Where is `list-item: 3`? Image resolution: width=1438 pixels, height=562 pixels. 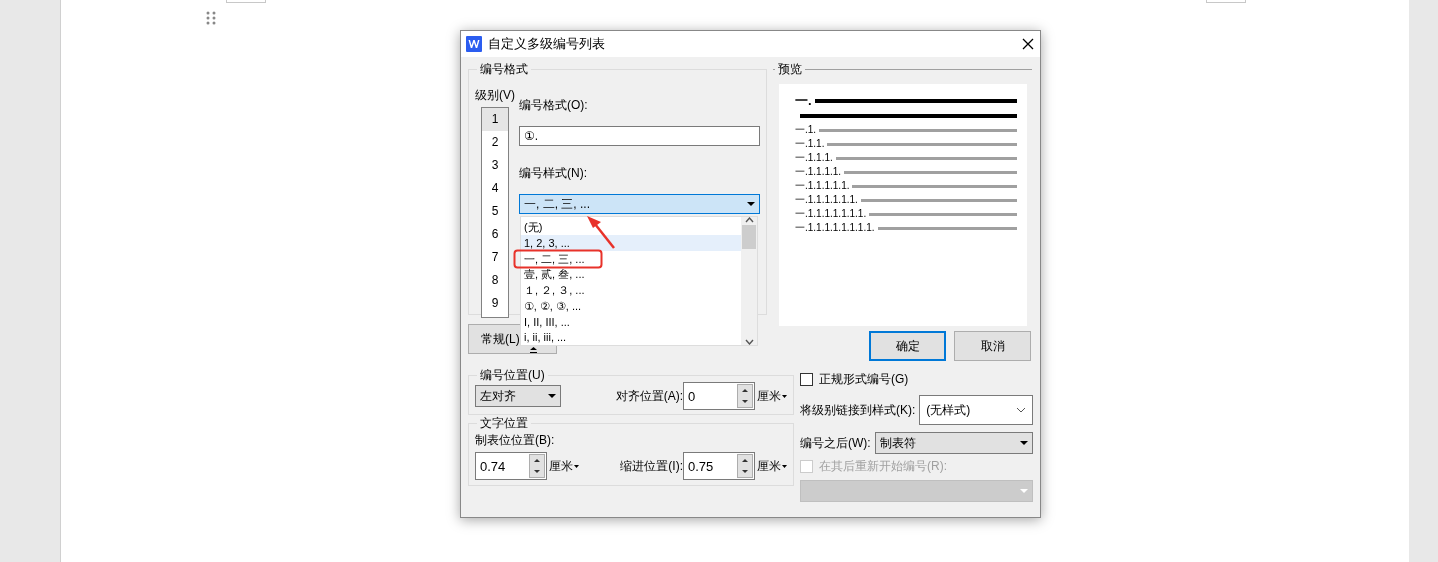 list-item: 3 is located at coordinates (495, 165).